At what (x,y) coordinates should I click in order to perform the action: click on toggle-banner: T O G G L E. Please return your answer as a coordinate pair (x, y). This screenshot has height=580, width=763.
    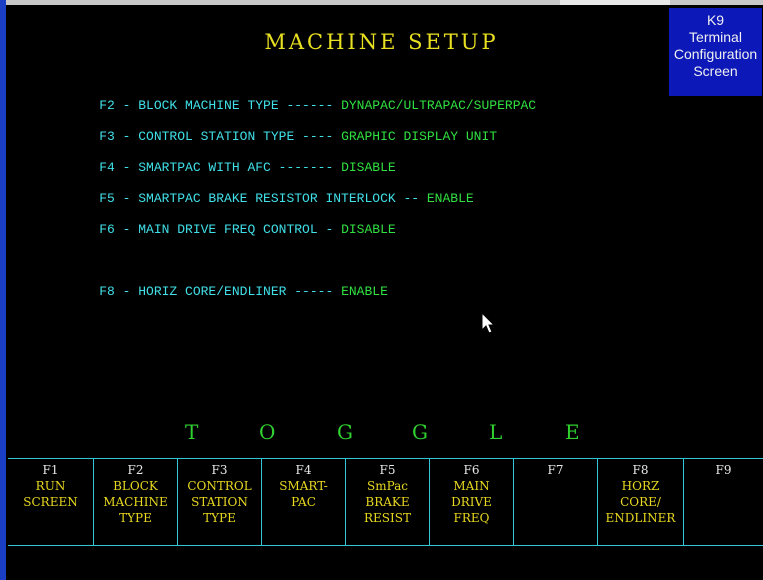
    Looking at the image, I should click on (381, 434).